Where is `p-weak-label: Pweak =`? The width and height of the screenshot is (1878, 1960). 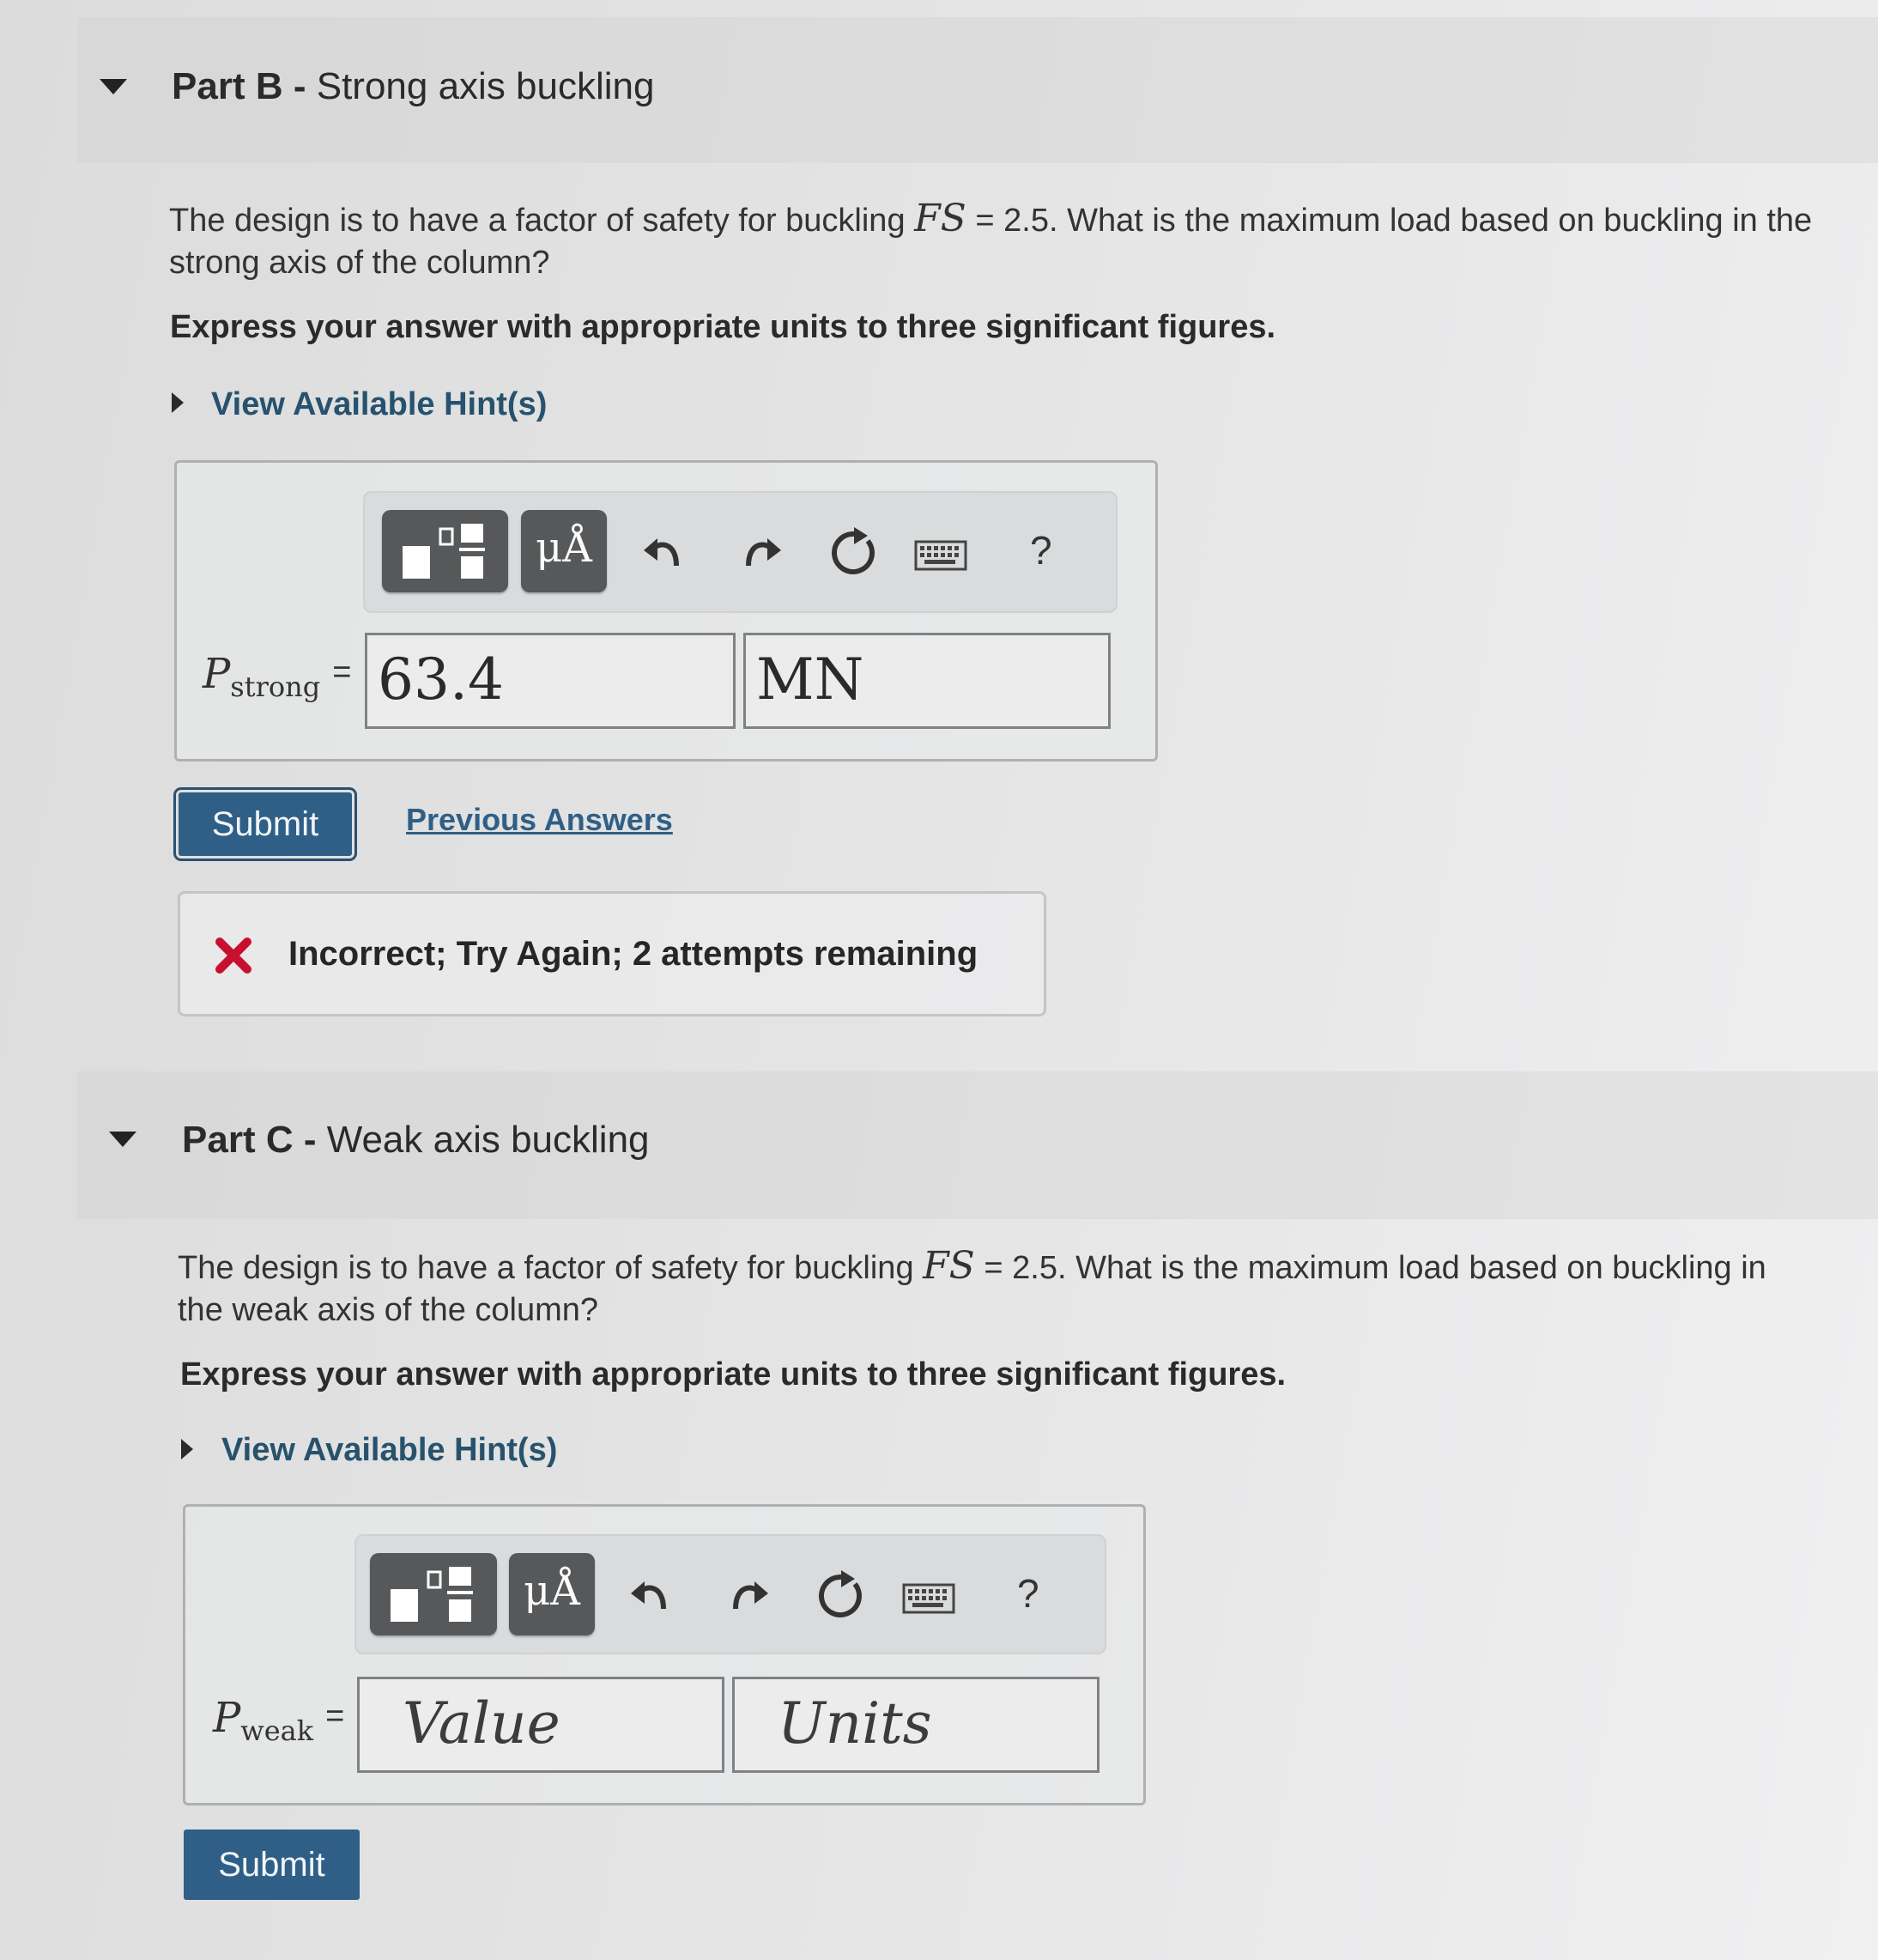 p-weak-label: Pweak = is located at coordinates (278, 1720).